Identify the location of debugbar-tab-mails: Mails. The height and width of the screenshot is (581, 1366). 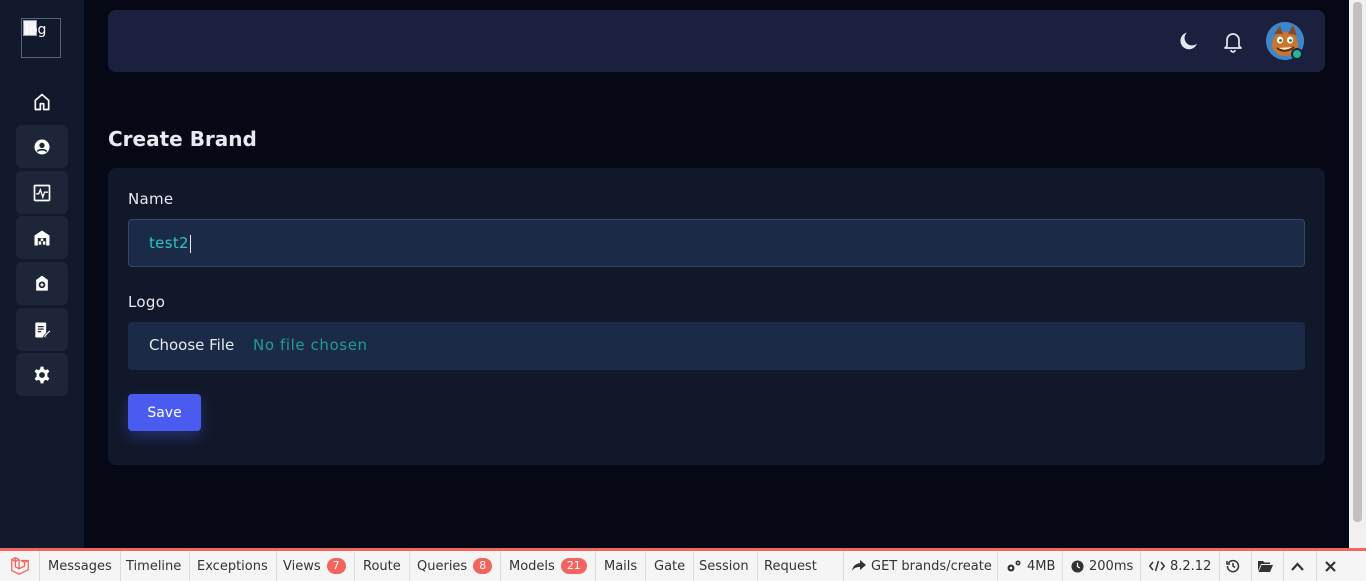
(621, 566).